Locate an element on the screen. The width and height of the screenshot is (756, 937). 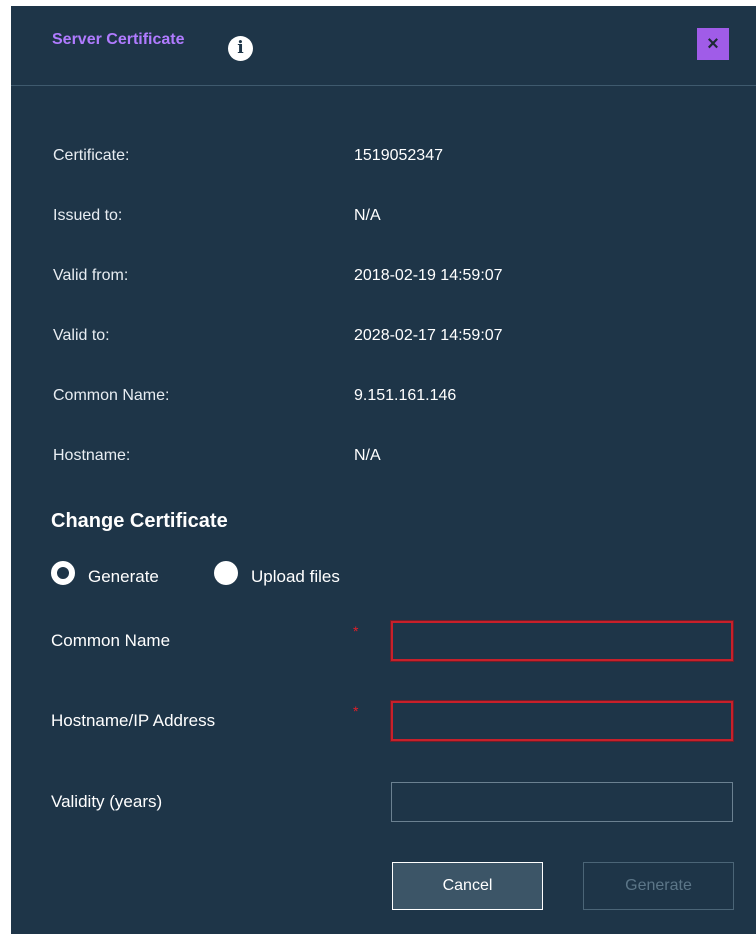
validity-field-label: Validity (years) is located at coordinates (107, 801).